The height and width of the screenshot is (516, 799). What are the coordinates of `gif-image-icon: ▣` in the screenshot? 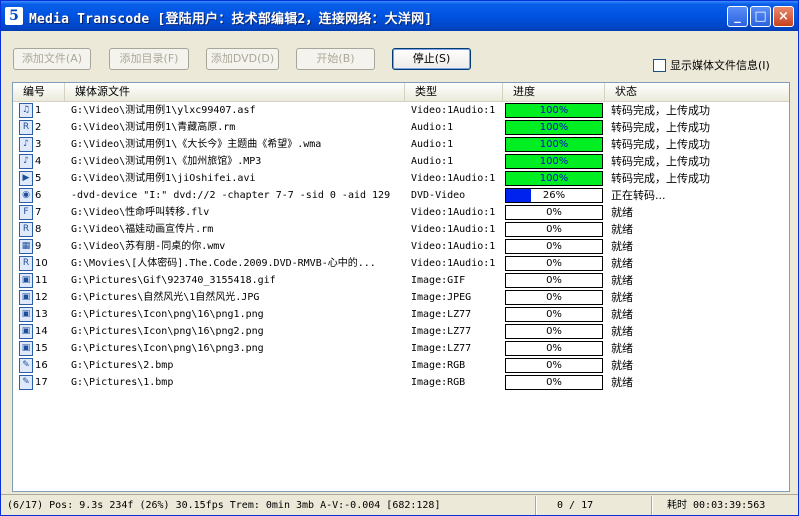 It's located at (26, 280).